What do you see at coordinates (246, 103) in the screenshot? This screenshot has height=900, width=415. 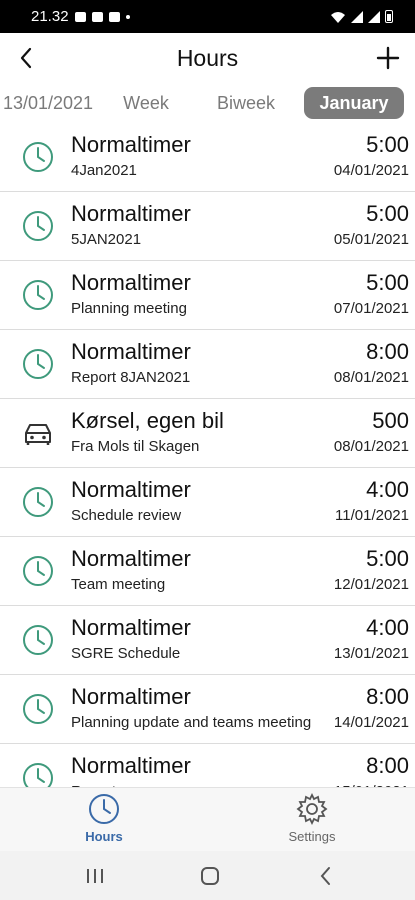 I see `tab-biweek: Biweek` at bounding box center [246, 103].